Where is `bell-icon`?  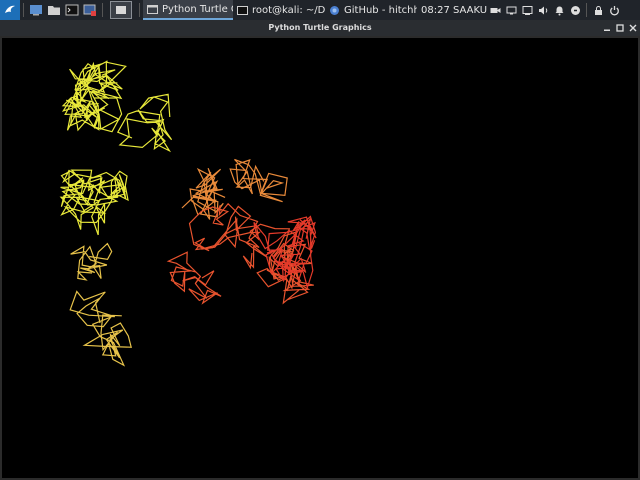
bell-icon is located at coordinates (559, 10).